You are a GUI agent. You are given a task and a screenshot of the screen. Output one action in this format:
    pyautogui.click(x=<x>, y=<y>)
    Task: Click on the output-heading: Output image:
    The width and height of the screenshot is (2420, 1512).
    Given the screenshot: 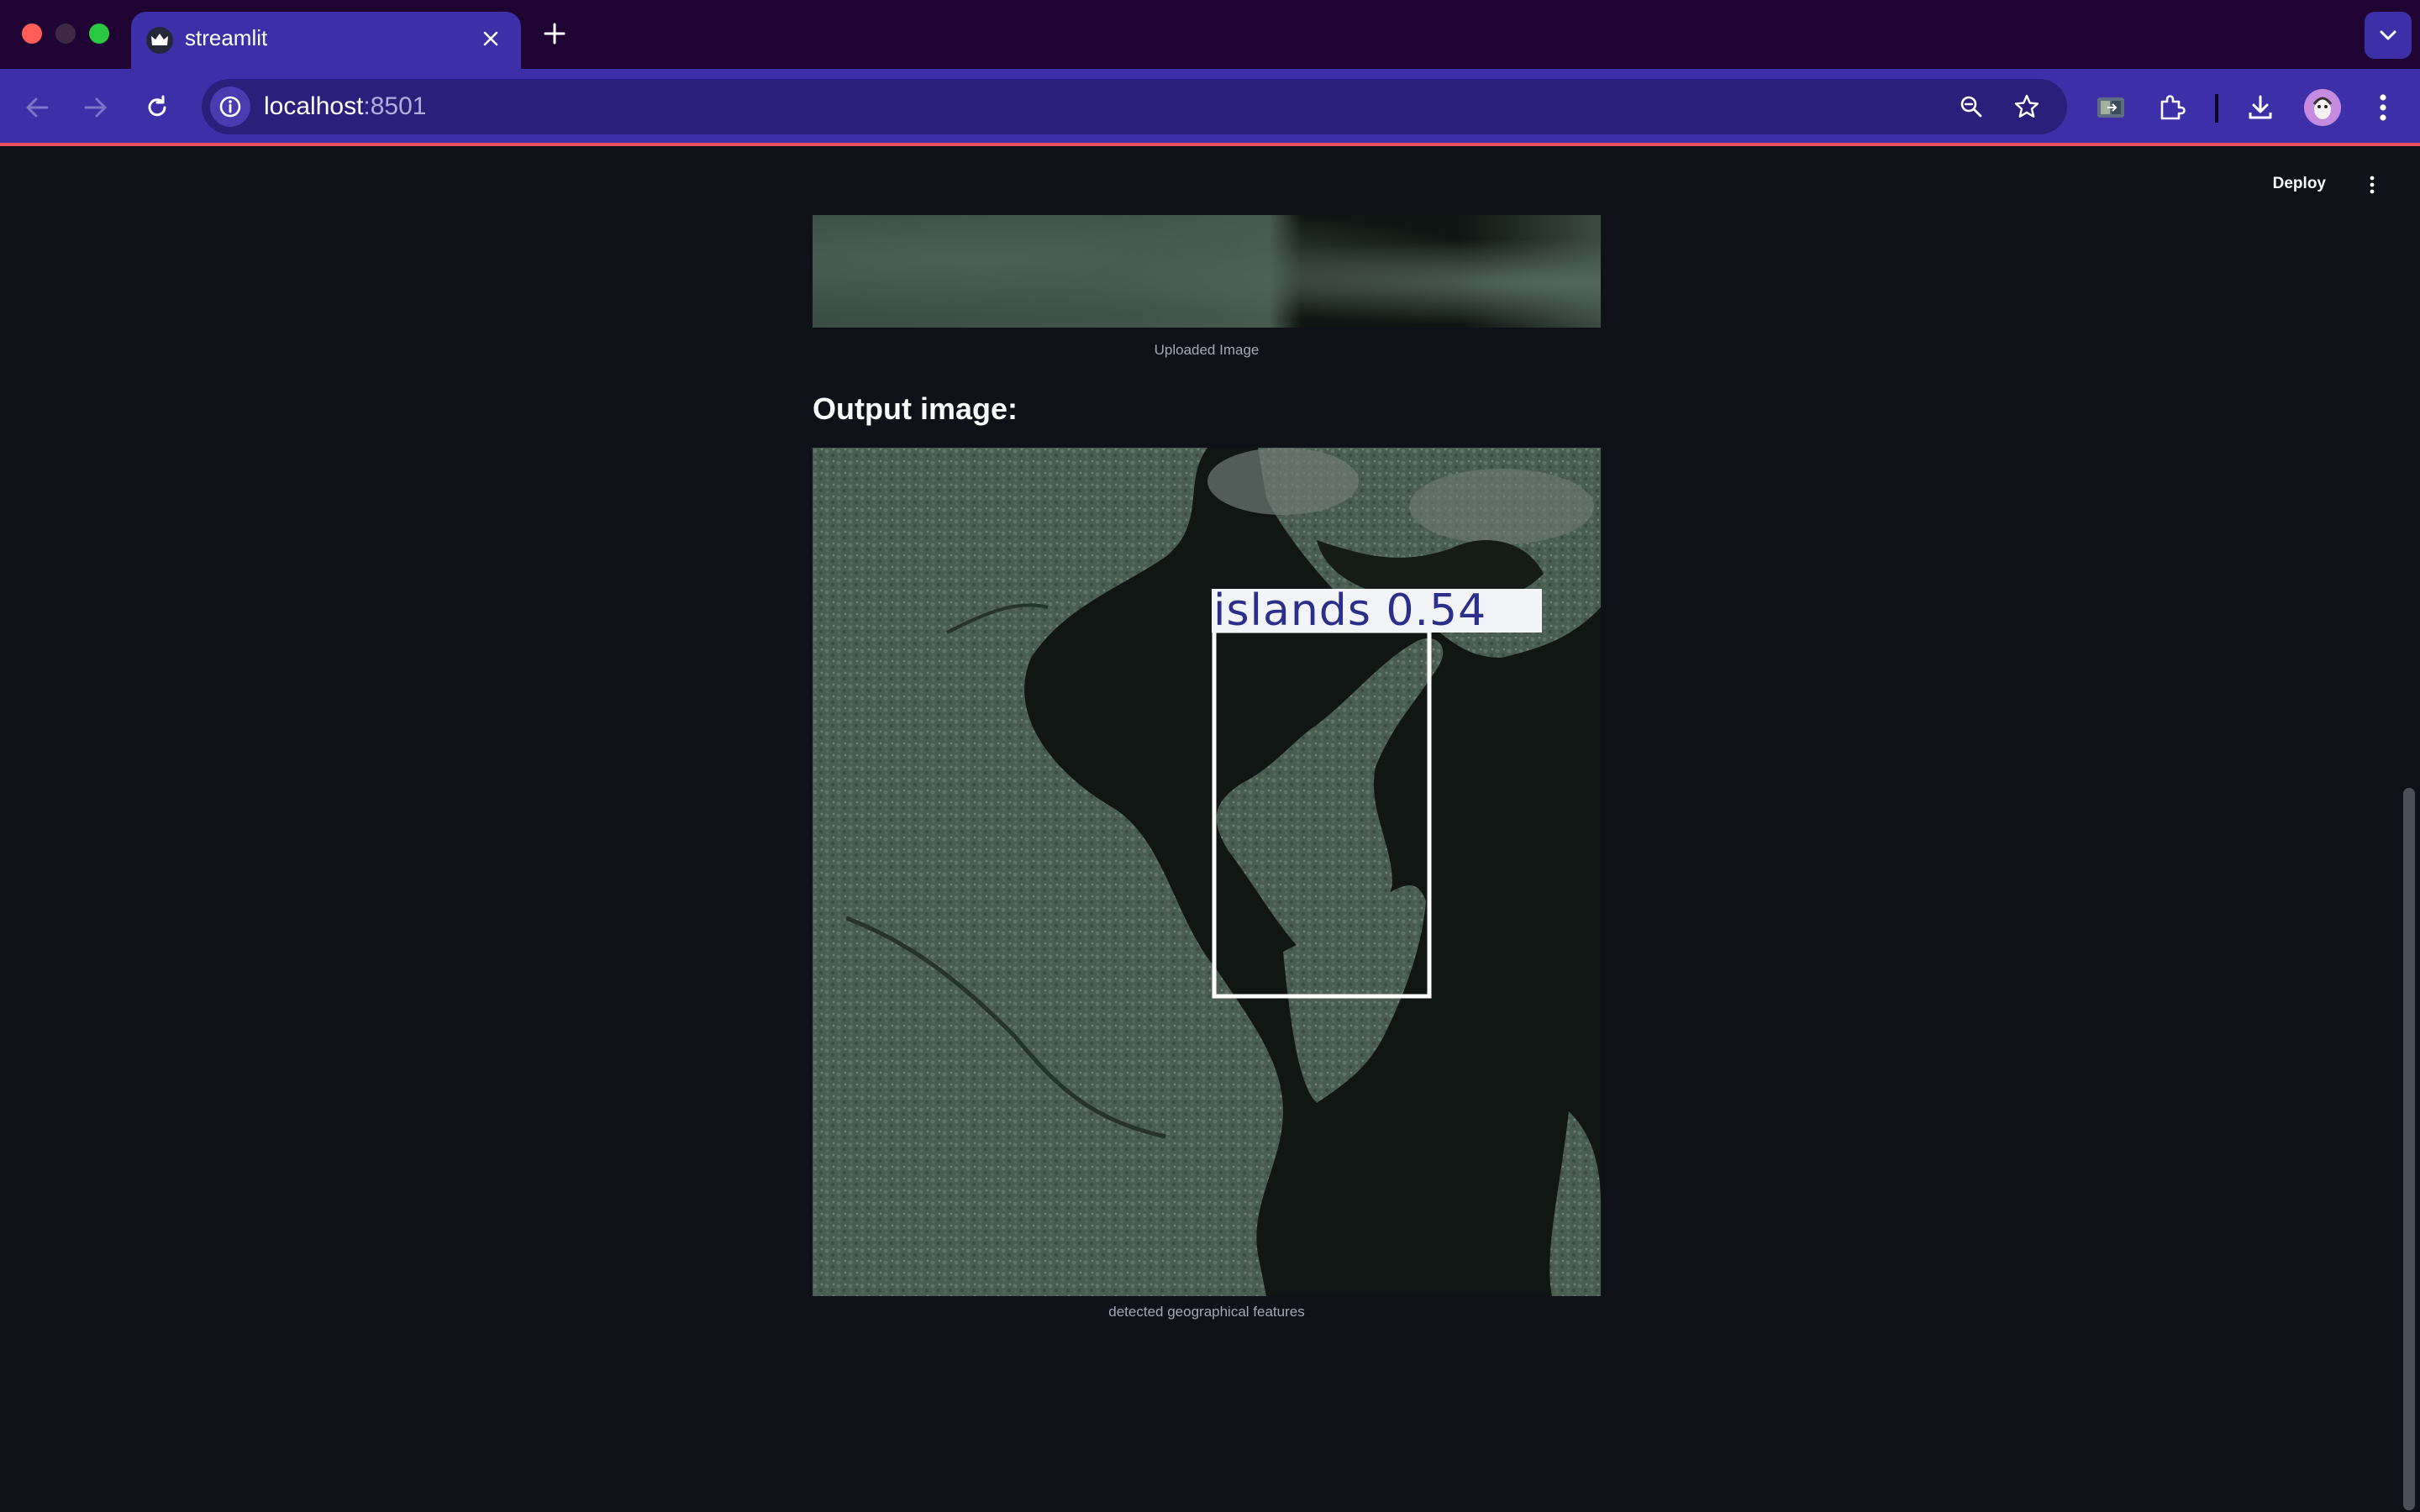 What is the action you would take?
    pyautogui.click(x=915, y=408)
    